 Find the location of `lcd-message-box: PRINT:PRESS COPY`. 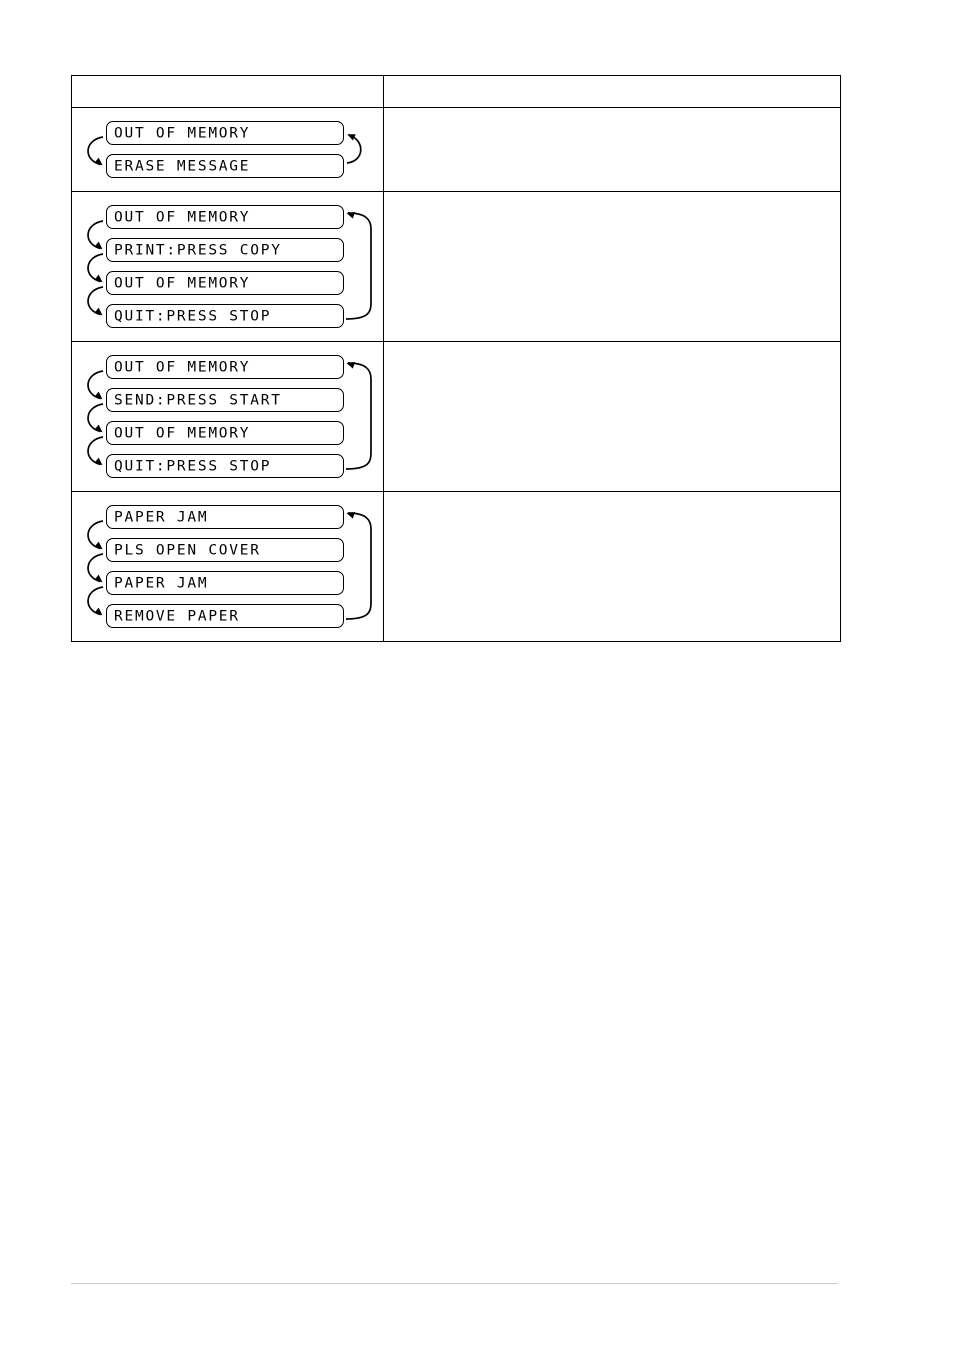

lcd-message-box: PRINT:PRESS COPY is located at coordinates (225, 250).